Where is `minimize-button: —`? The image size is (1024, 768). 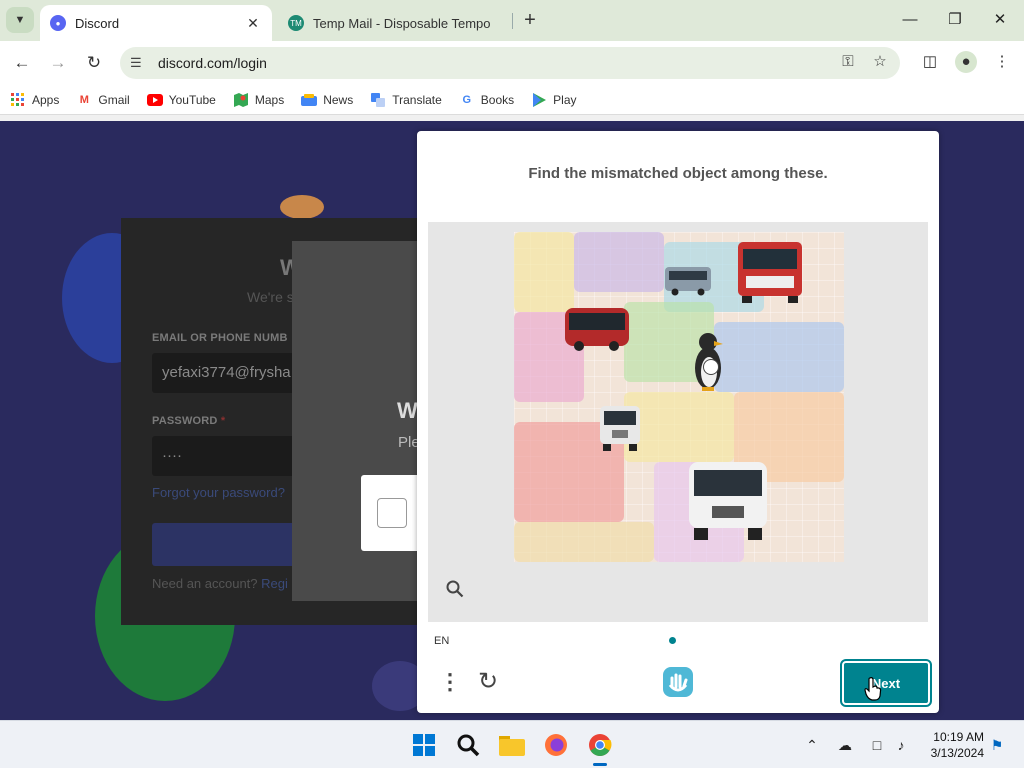 minimize-button: — is located at coordinates (910, 20).